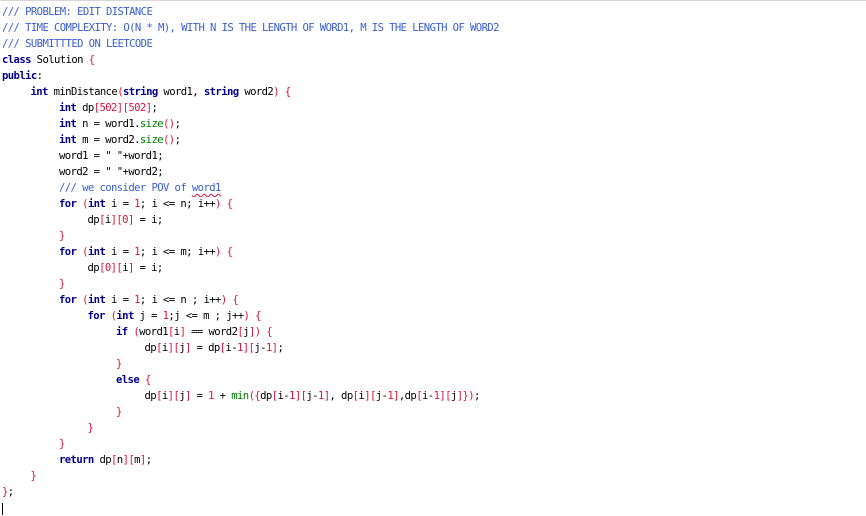 Image resolution: width=866 pixels, height=516 pixels. Describe the element at coordinates (432, 348) in the screenshot. I see `code-line: dp[i][j] = dp[i-1][j-1];` at that location.